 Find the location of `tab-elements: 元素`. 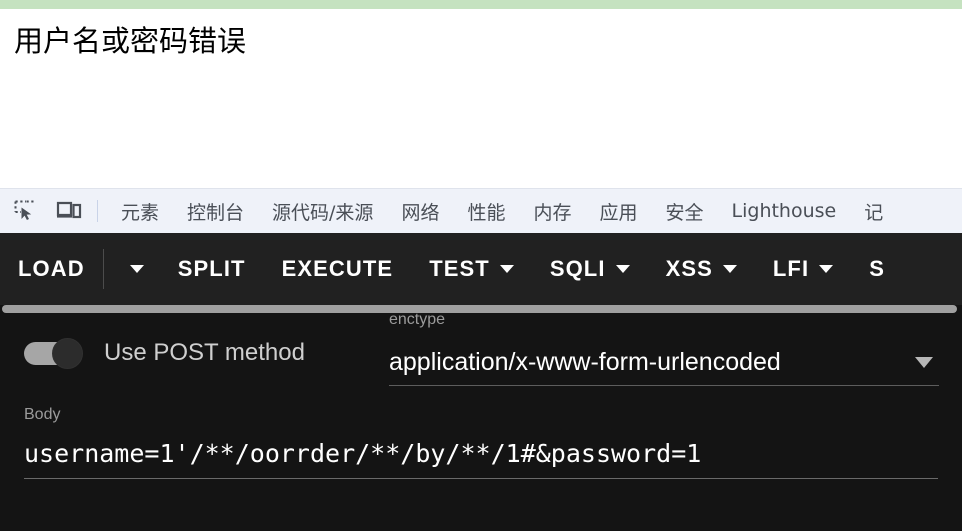

tab-elements: 元素 is located at coordinates (140, 211).